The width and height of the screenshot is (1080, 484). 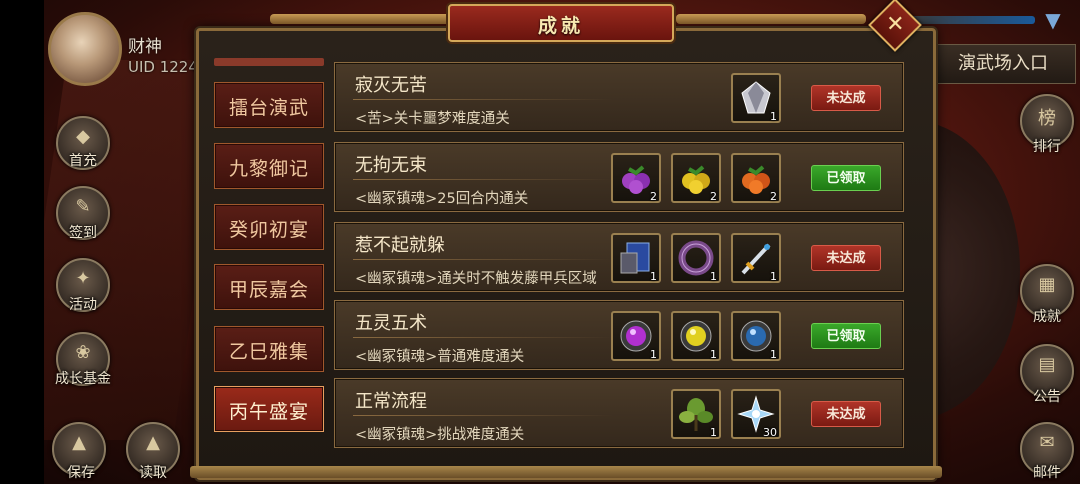 I want to click on purple-fruit-icon: 2, so click(x=636, y=178).